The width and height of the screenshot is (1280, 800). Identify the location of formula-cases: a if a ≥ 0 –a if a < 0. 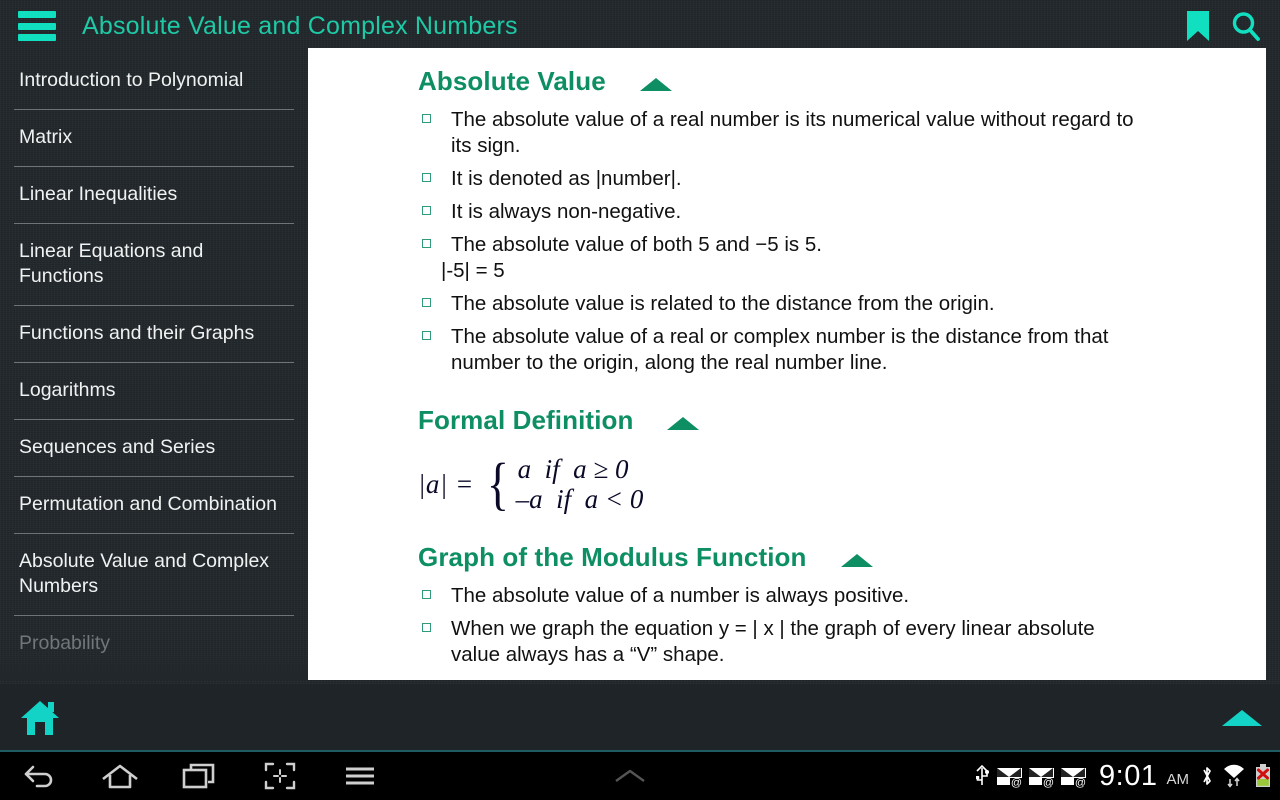
(580, 484).